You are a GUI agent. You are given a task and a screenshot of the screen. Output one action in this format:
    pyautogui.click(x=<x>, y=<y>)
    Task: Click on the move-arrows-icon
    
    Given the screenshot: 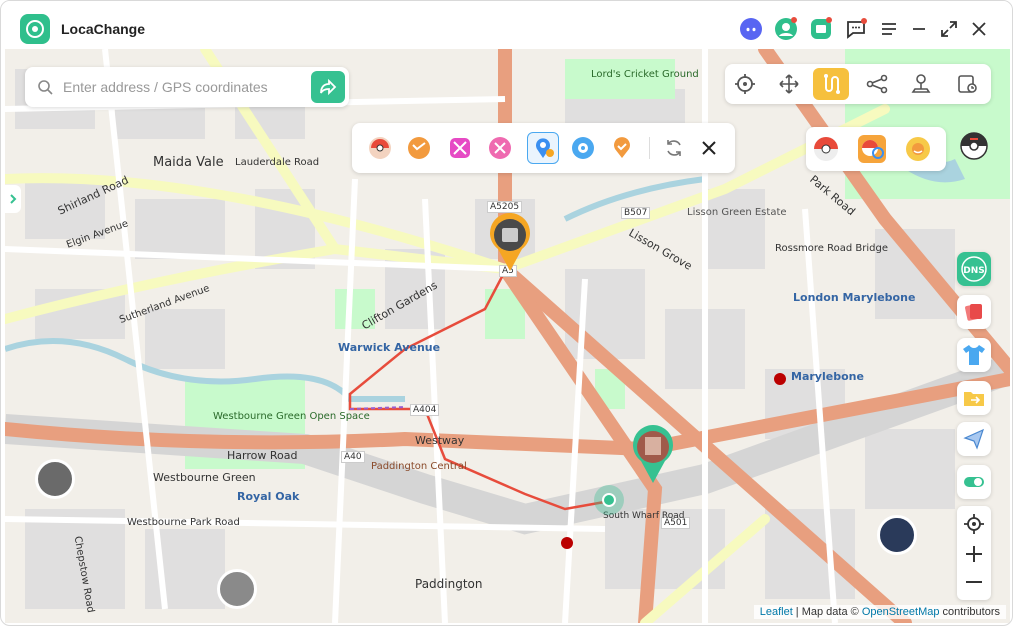 What is the action you would take?
    pyautogui.click(x=789, y=84)
    